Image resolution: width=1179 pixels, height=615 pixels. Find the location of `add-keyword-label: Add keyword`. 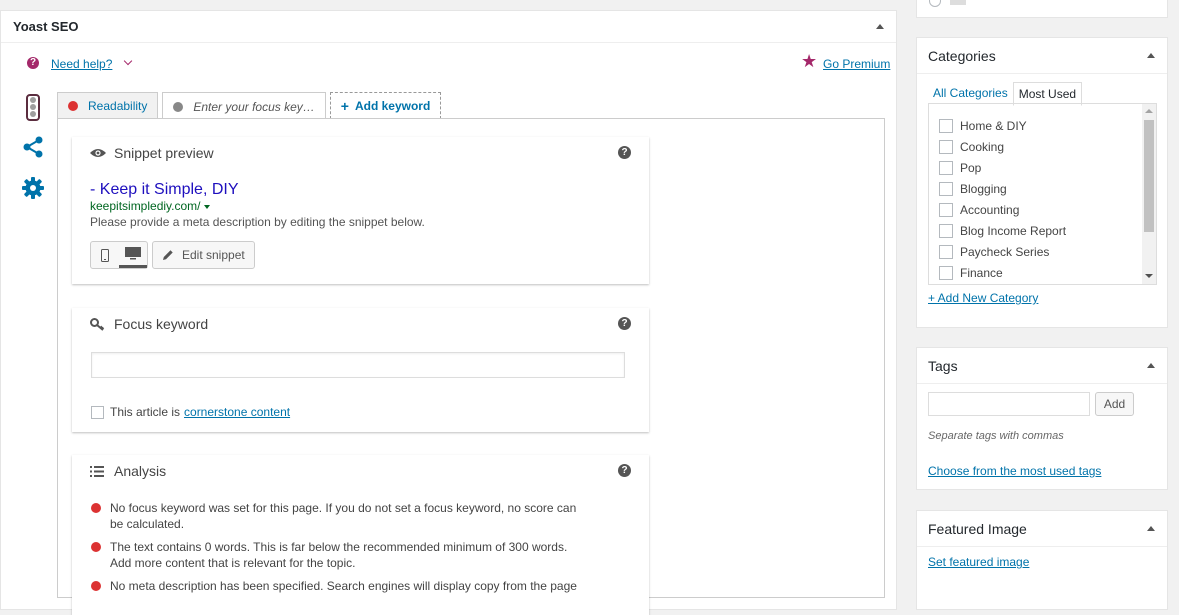

add-keyword-label: Add keyword is located at coordinates (392, 105).